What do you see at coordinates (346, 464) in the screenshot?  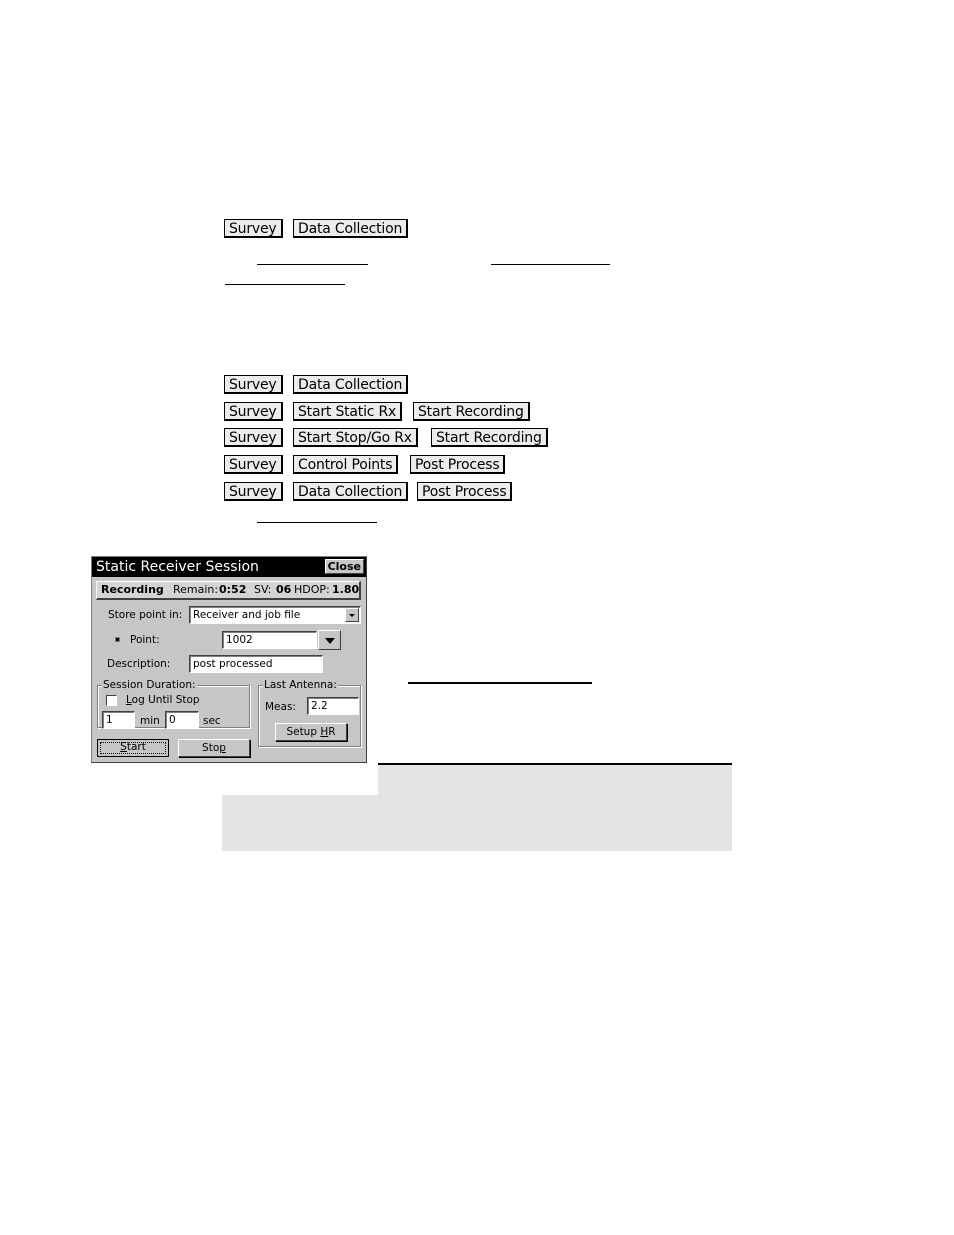 I see `menu-button-control-points: Control Points` at bounding box center [346, 464].